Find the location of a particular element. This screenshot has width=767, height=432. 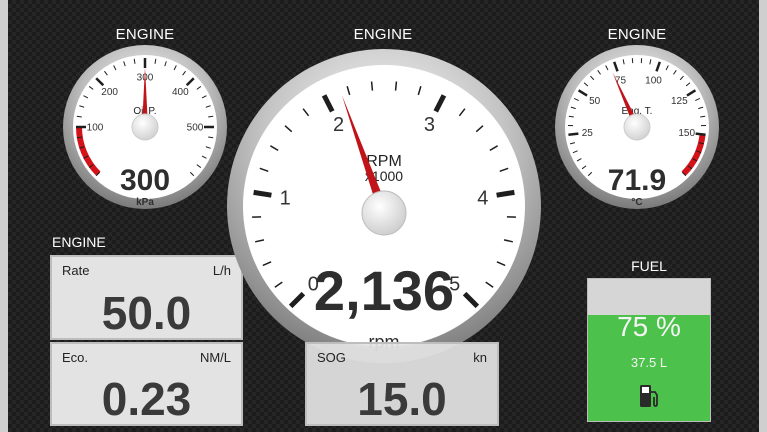

rpm-value: 2,136 is located at coordinates (384, 290).